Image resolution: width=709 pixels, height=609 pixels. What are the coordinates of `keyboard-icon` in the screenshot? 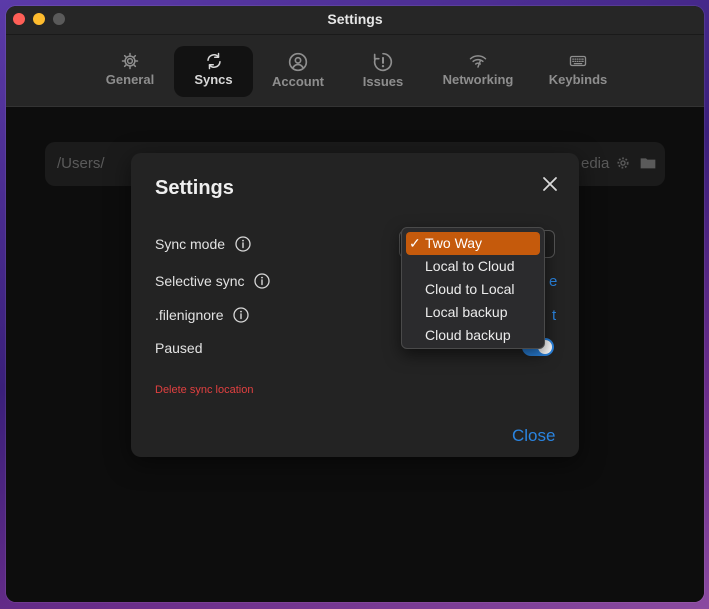 It's located at (578, 61).